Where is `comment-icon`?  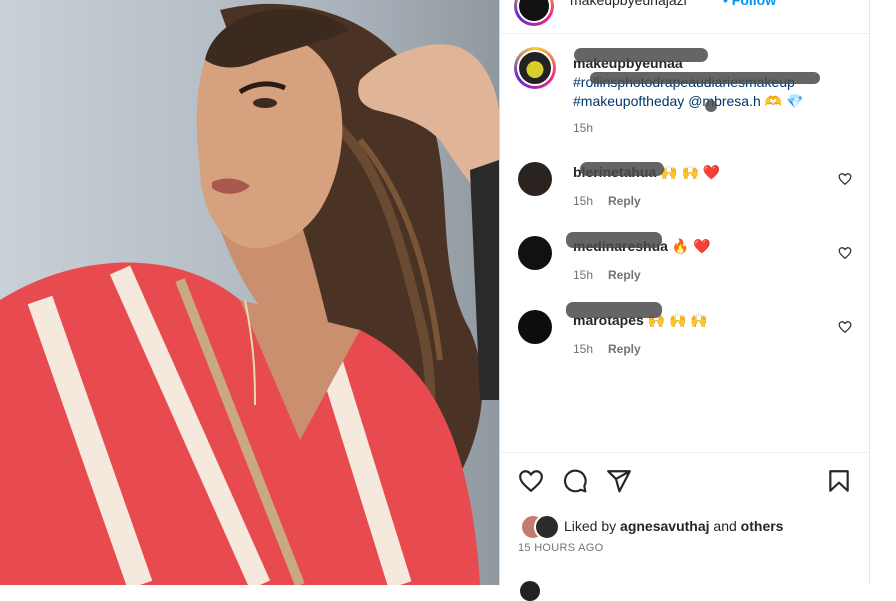 comment-icon is located at coordinates (575, 481).